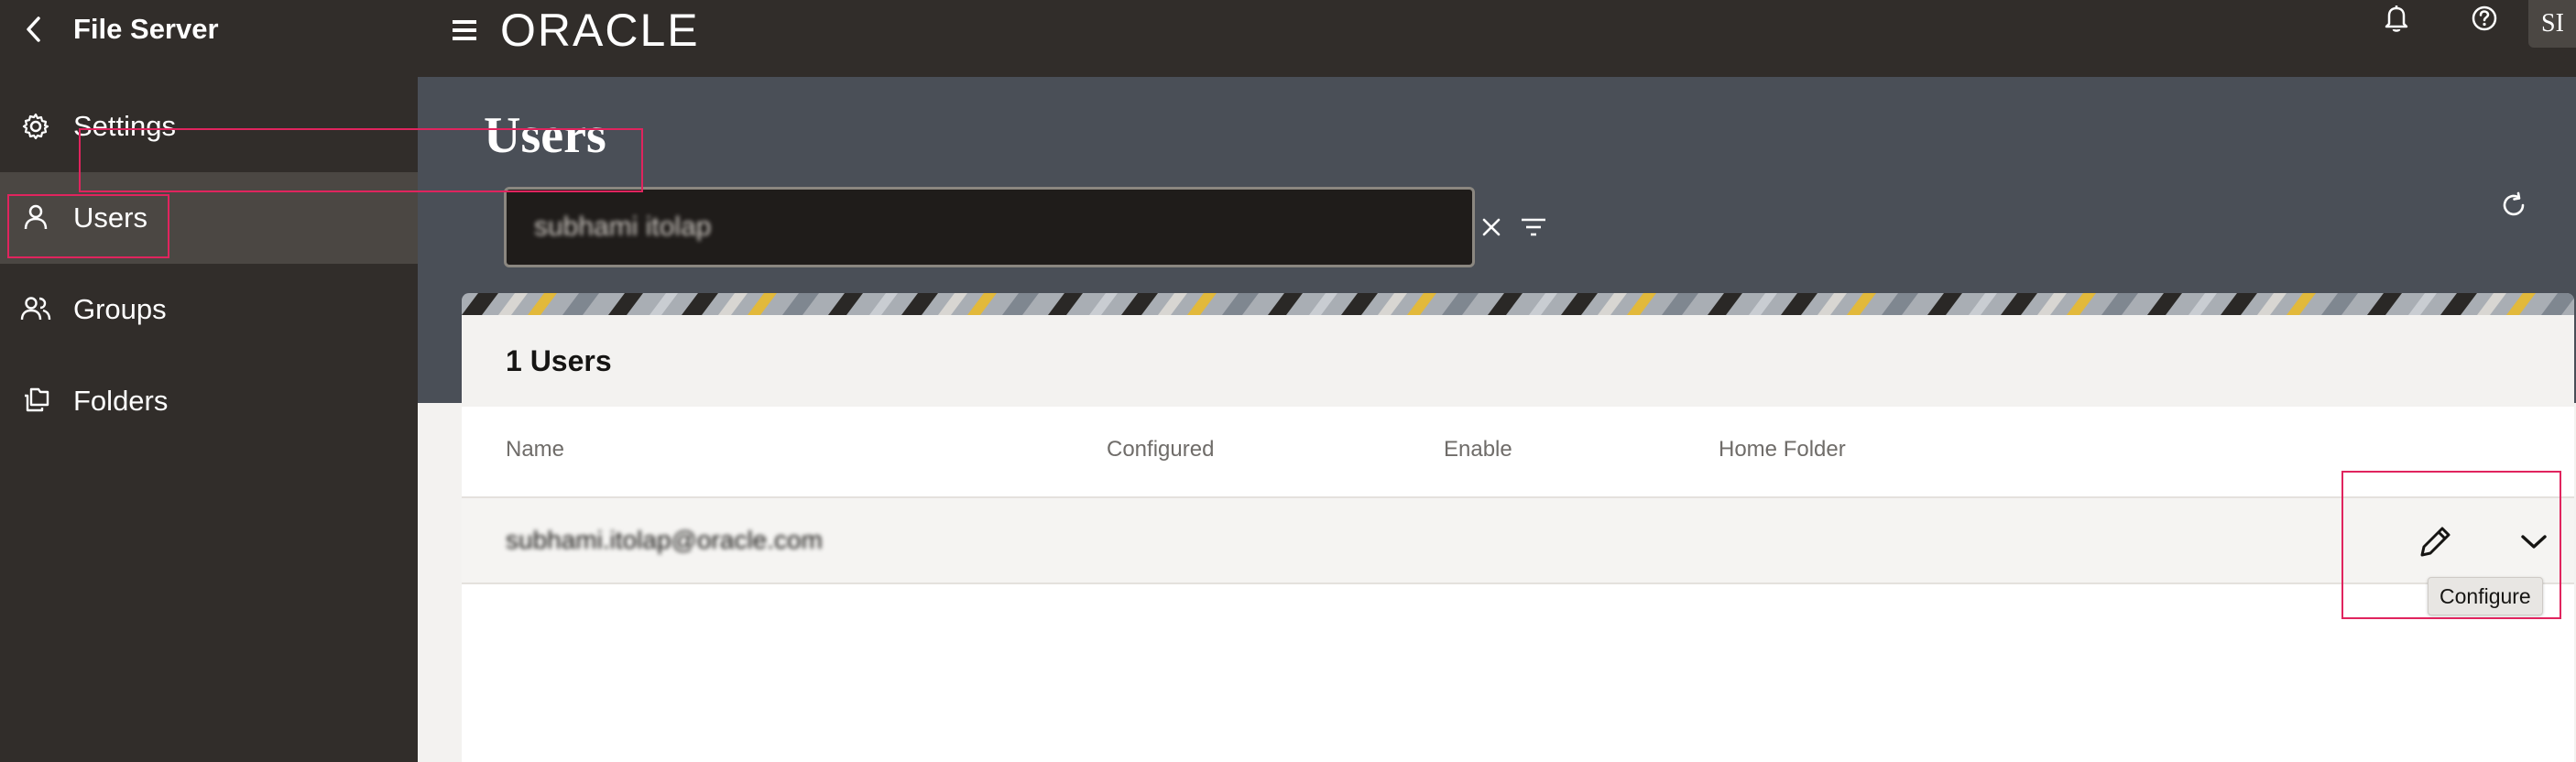 This screenshot has height=762, width=2576. Describe the element at coordinates (535, 449) in the screenshot. I see `column-header-name: Name` at that location.